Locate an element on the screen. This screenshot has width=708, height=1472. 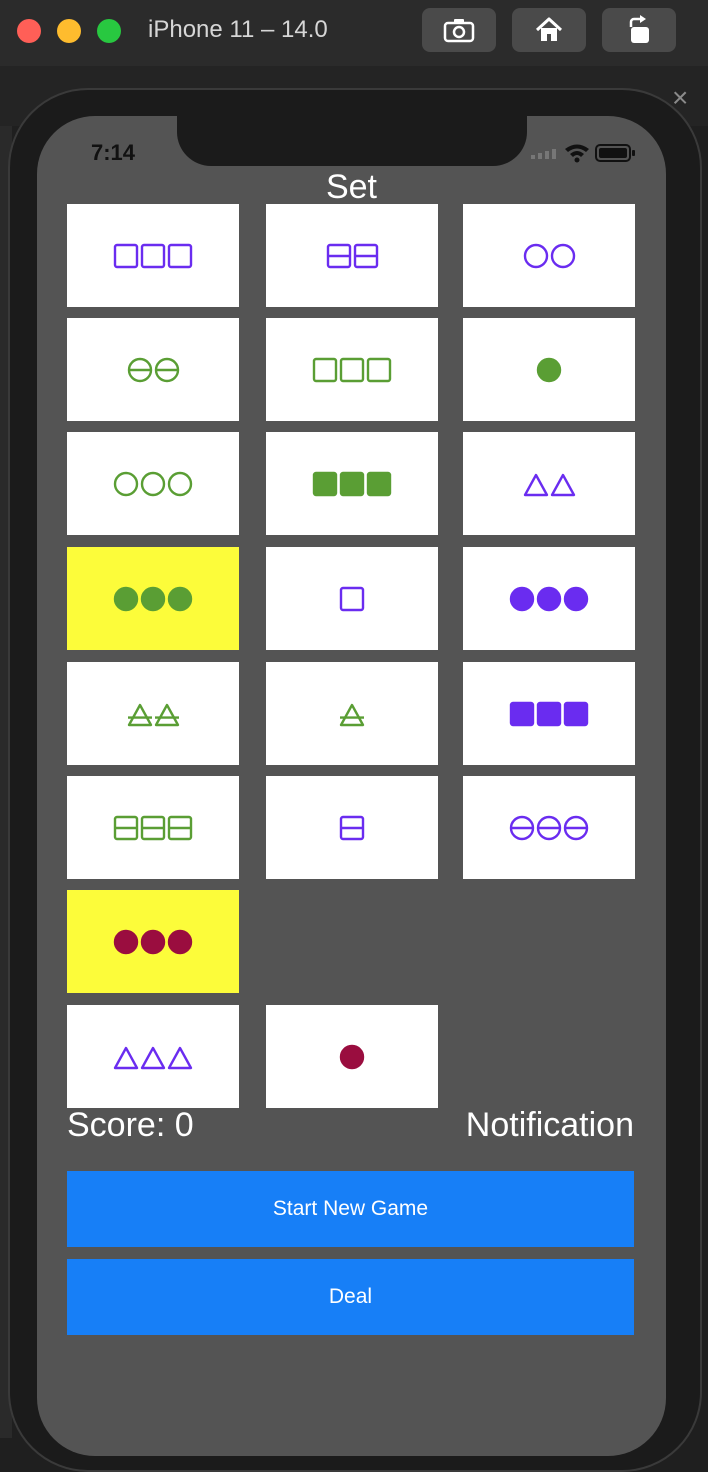
app-title: Set is located at coordinates (351, 187).